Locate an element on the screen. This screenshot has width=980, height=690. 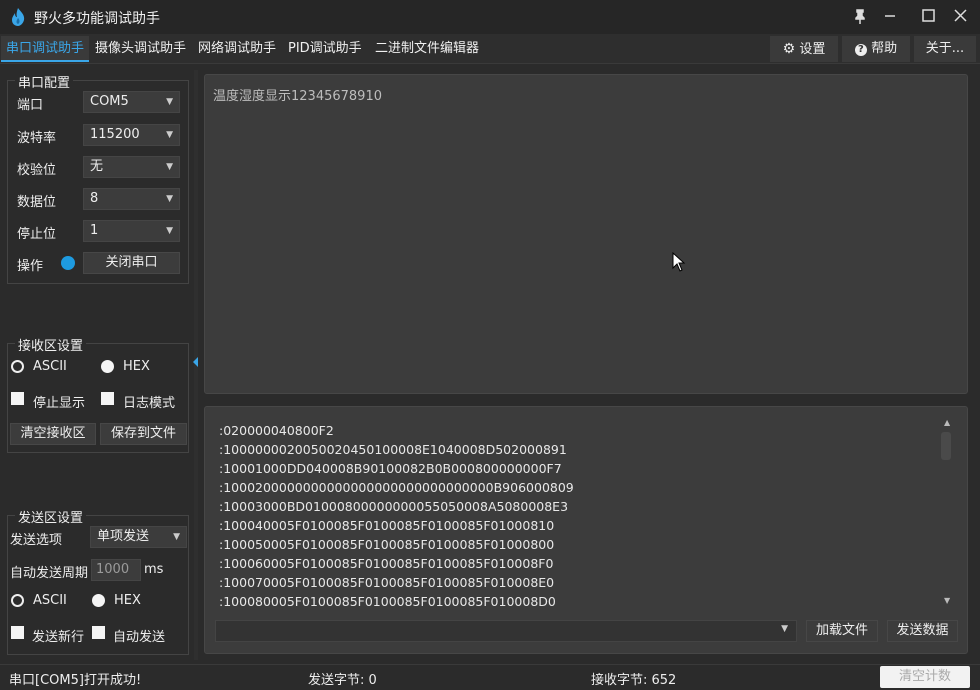
clear-receive-button: 清空接收区 is located at coordinates (53, 434).